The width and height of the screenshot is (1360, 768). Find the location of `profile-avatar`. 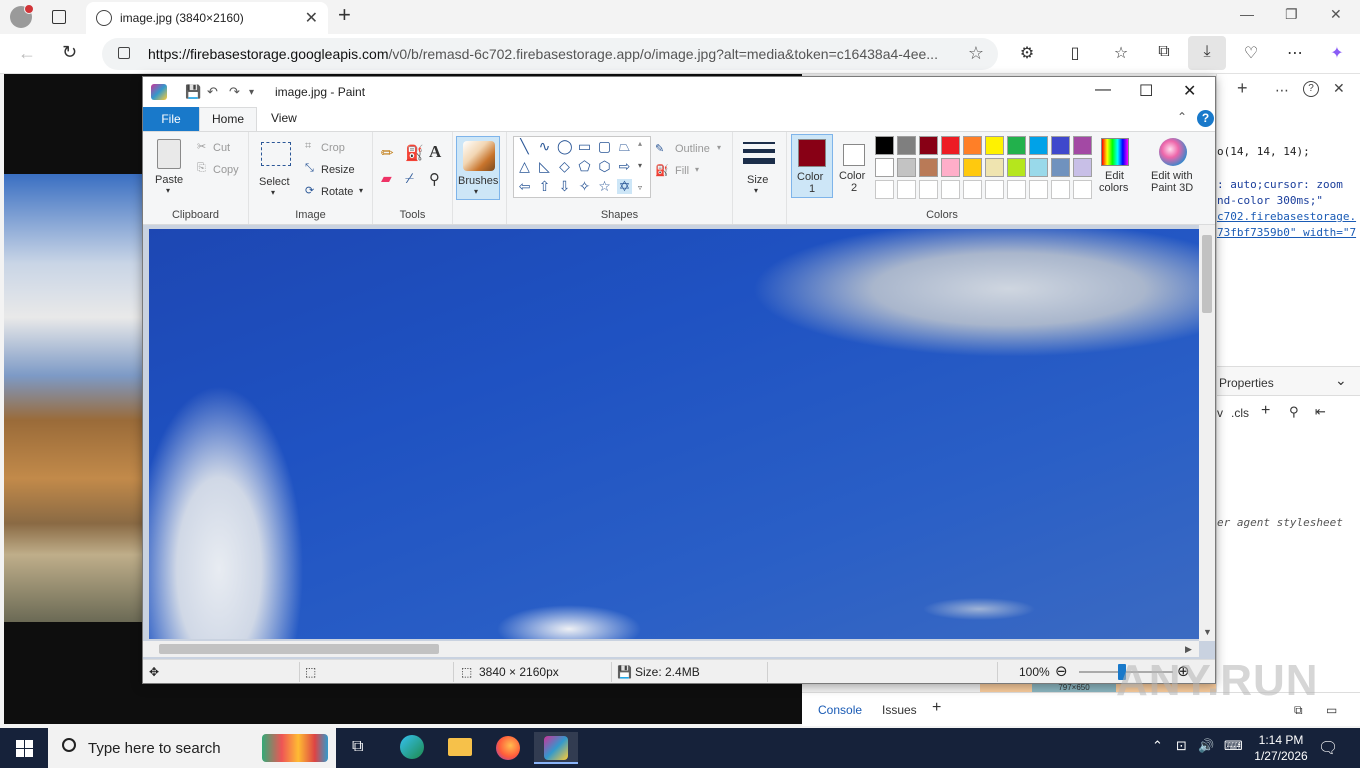

profile-avatar is located at coordinates (22, 16).